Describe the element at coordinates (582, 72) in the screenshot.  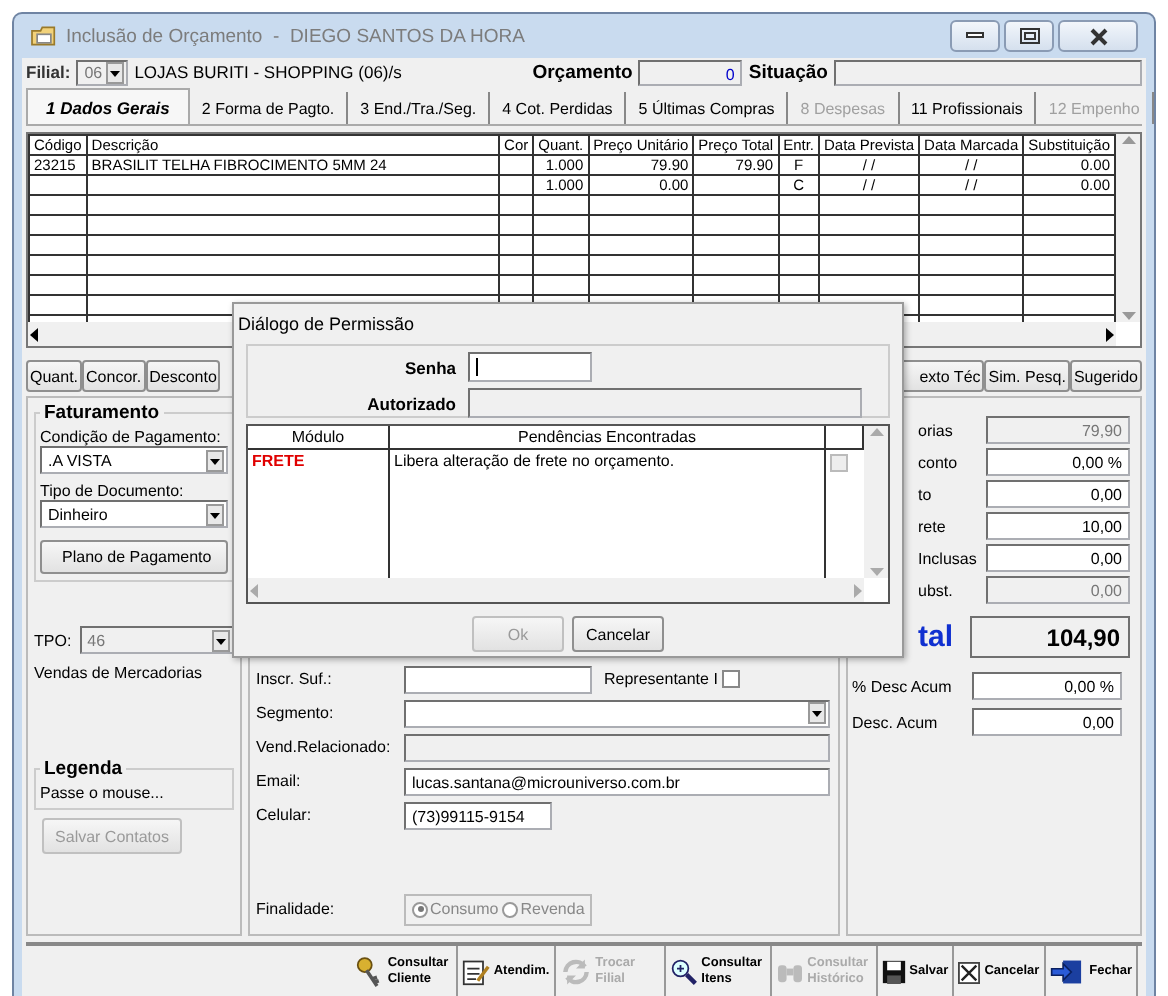
I see `budget-label: Orçamento` at that location.